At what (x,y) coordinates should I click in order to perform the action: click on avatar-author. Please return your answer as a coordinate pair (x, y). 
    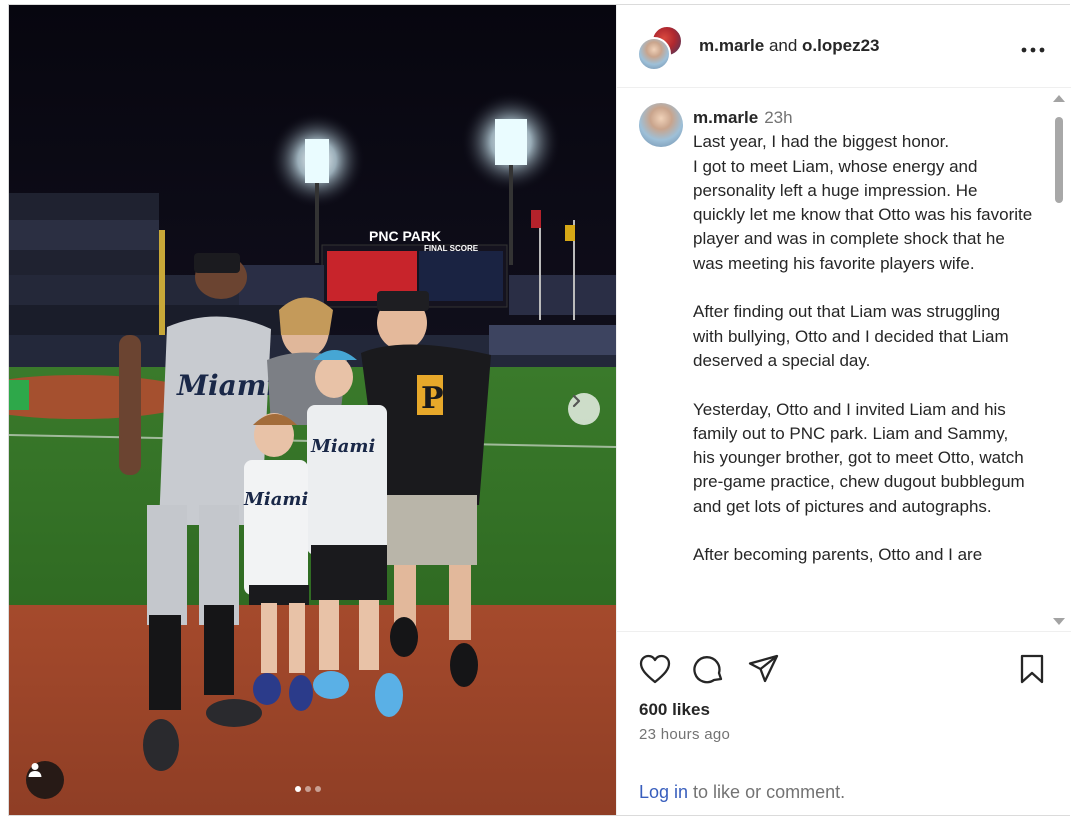
    Looking at the image, I should click on (654, 54).